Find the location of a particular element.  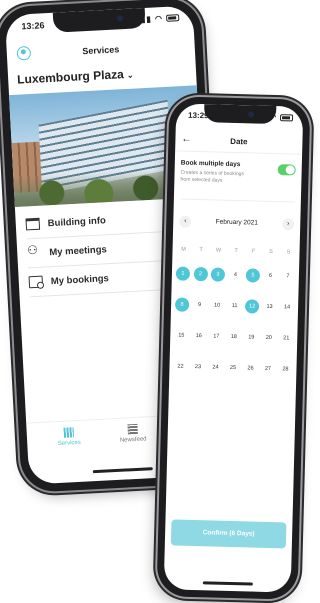

calendar-header: ‹ February 2021 › is located at coordinates (237, 224).